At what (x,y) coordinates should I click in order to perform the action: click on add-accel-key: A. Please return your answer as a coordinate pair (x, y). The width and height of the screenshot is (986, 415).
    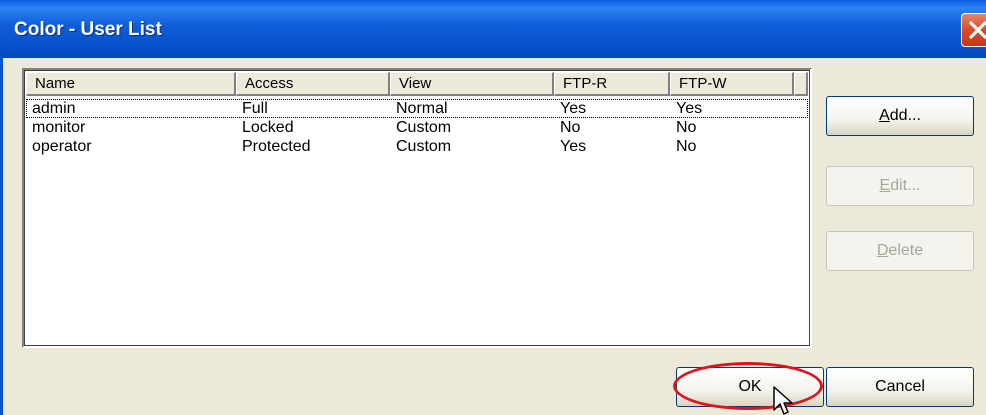
    Looking at the image, I should click on (884, 115).